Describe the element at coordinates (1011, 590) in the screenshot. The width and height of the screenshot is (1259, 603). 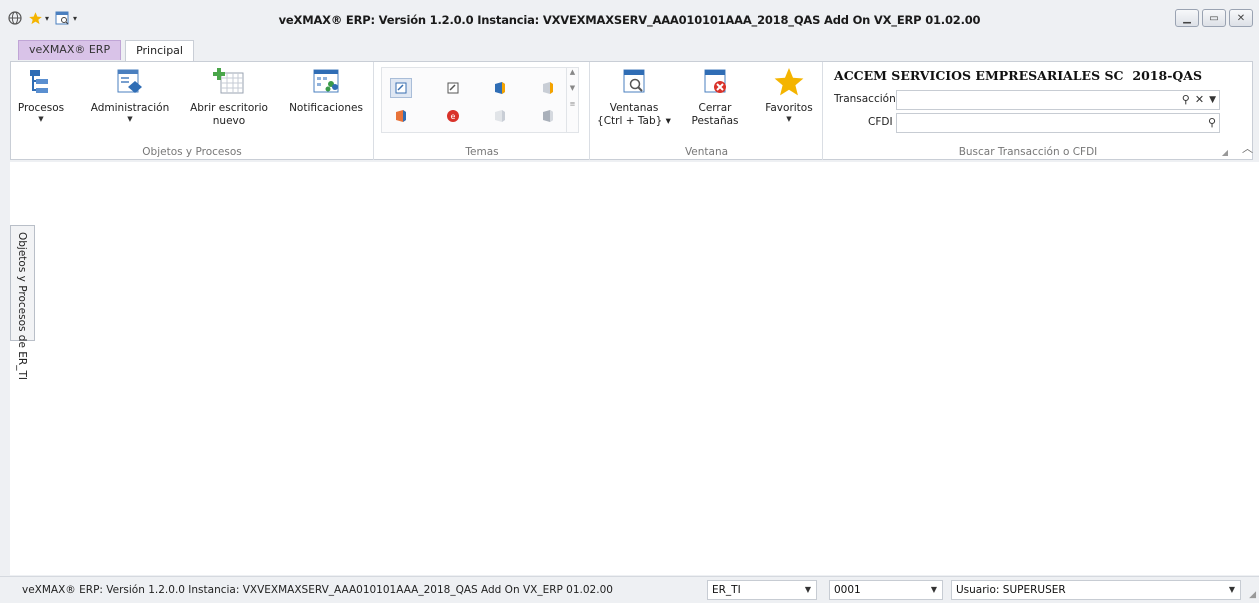
I see `user-value: Usuario: SUPERUSER` at that location.